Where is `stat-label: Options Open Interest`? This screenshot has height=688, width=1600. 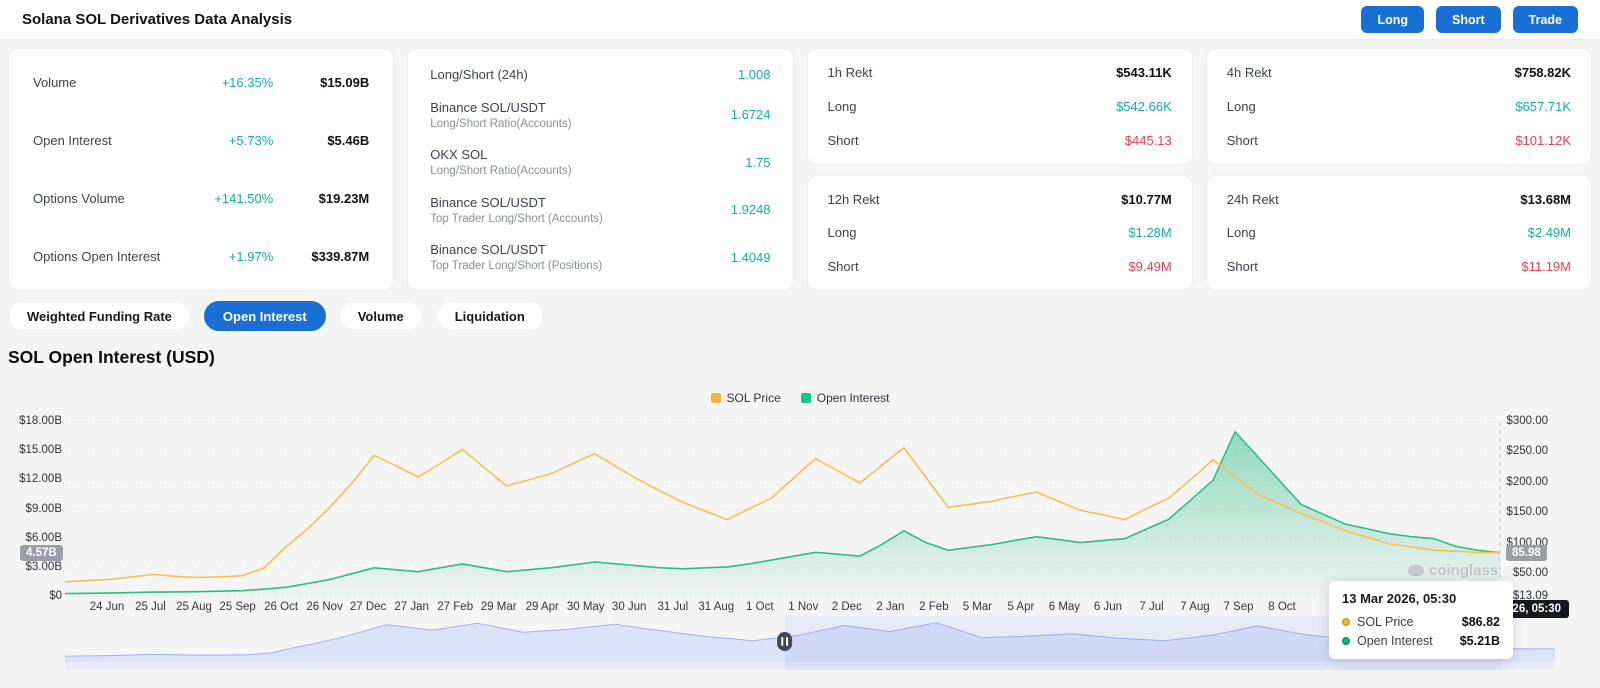 stat-label: Options Open Interest is located at coordinates (97, 256).